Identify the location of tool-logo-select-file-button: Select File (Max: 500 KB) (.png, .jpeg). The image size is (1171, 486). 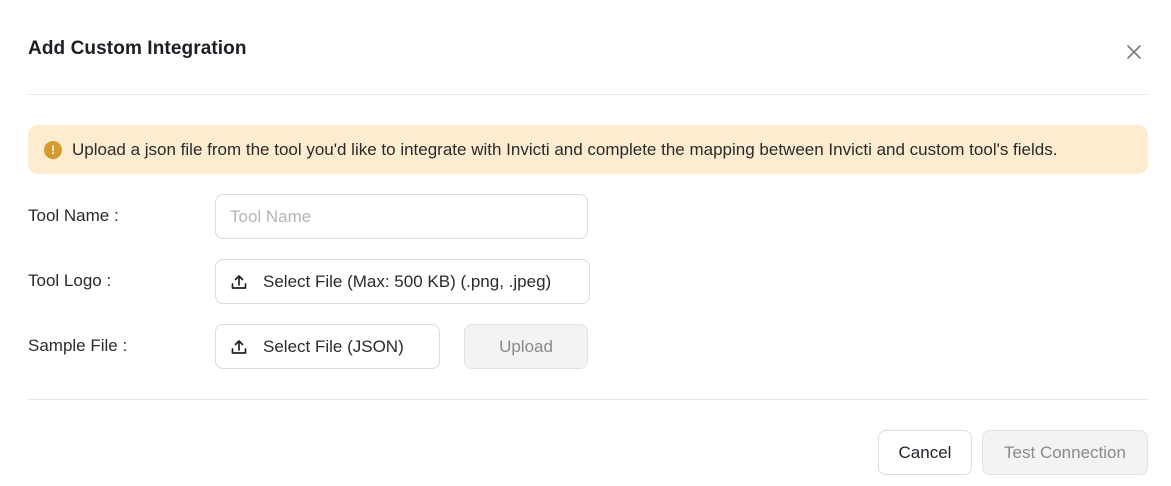
(402, 281).